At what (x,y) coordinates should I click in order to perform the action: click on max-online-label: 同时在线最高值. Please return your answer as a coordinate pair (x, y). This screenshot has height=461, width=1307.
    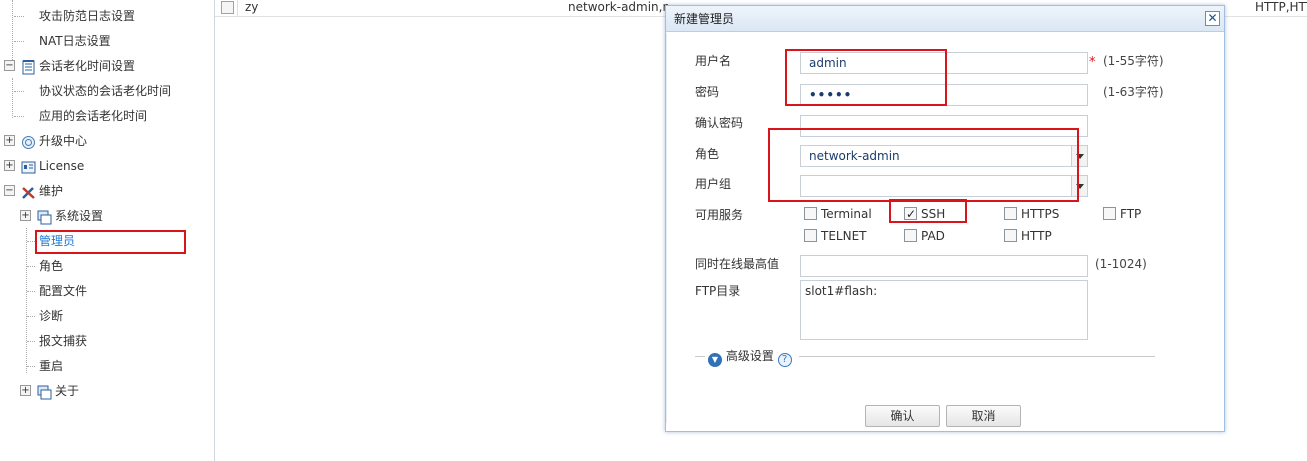
    Looking at the image, I should click on (737, 264).